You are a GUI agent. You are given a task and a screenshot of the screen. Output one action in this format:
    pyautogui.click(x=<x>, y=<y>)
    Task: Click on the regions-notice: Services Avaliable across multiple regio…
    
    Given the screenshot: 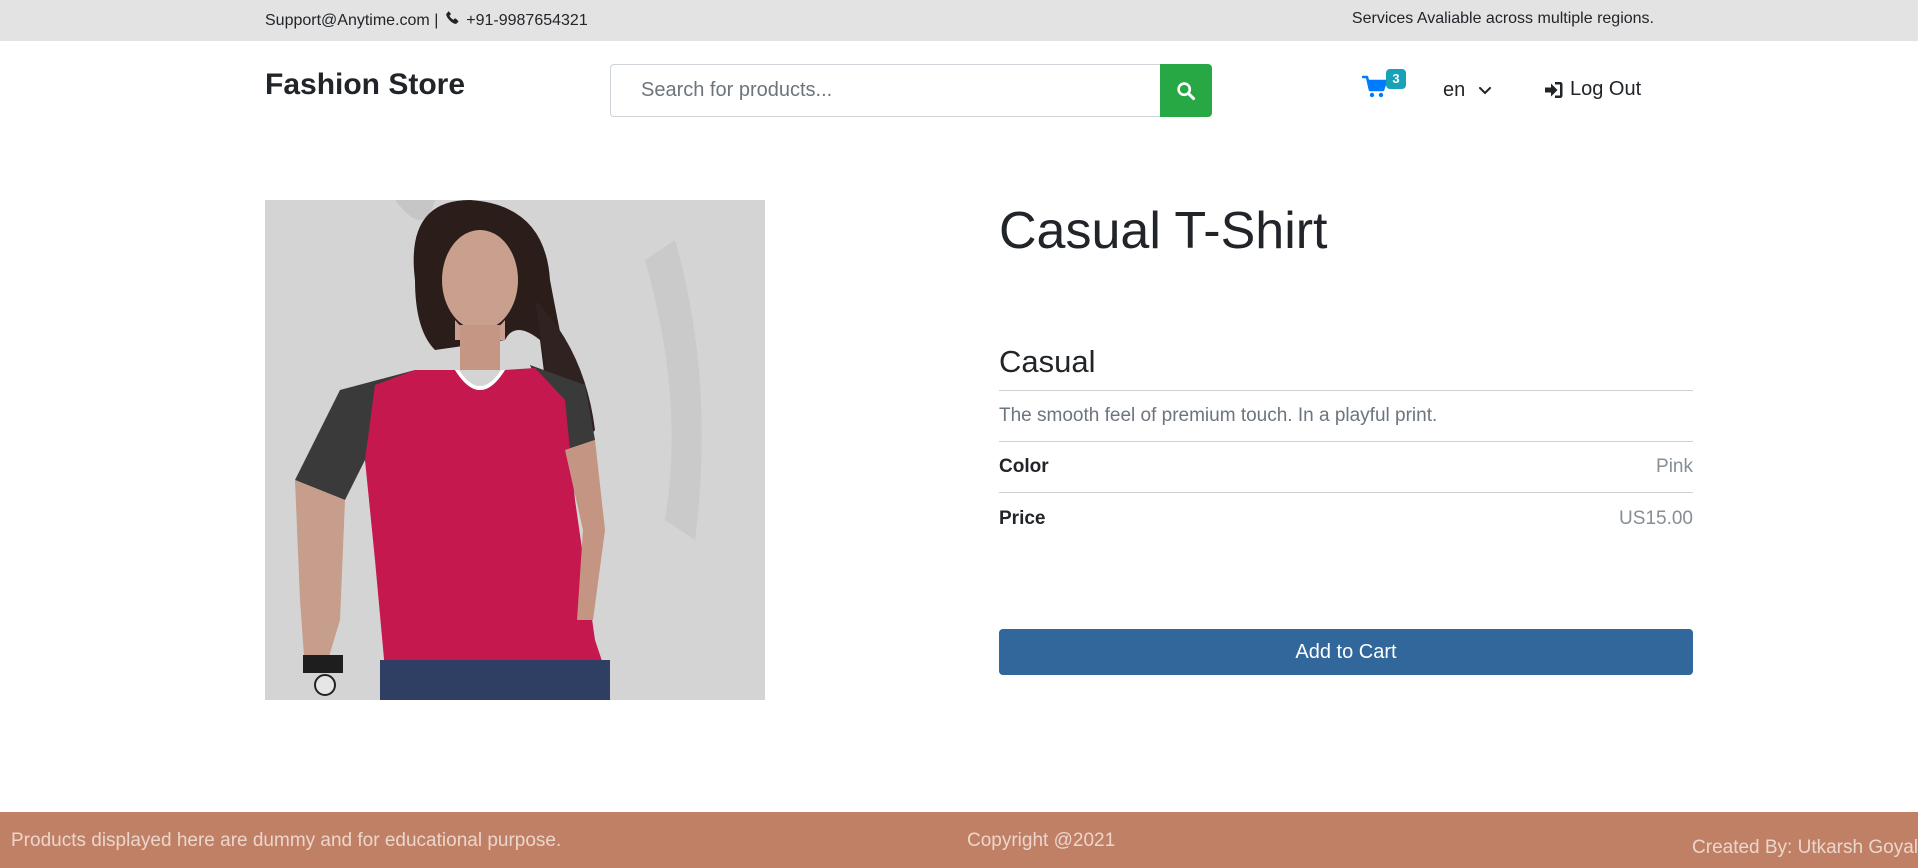 What is the action you would take?
    pyautogui.click(x=1502, y=18)
    